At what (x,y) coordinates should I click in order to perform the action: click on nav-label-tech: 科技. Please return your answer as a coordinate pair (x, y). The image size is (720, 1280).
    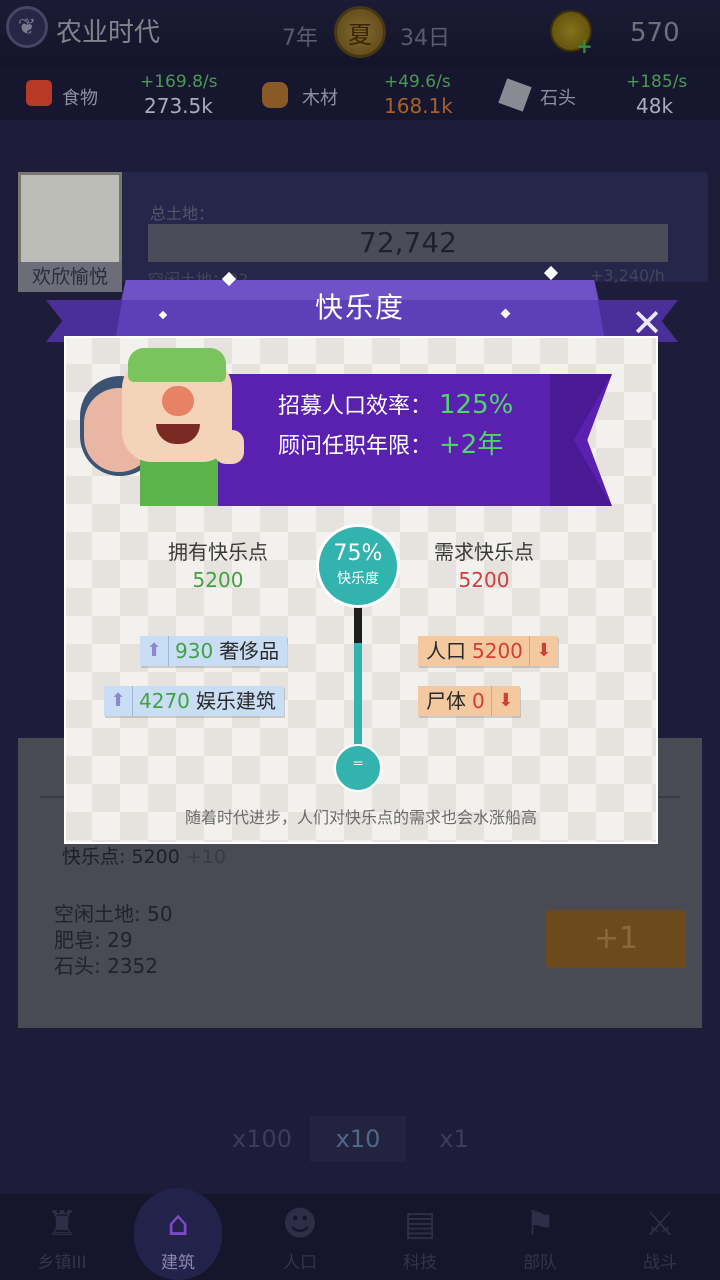
    Looking at the image, I should click on (420, 1263).